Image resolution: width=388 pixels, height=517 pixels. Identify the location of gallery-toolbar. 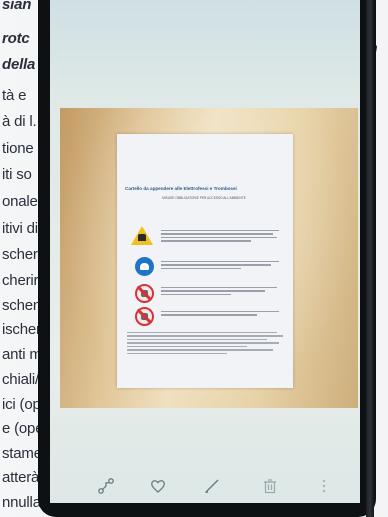
(205, 485).